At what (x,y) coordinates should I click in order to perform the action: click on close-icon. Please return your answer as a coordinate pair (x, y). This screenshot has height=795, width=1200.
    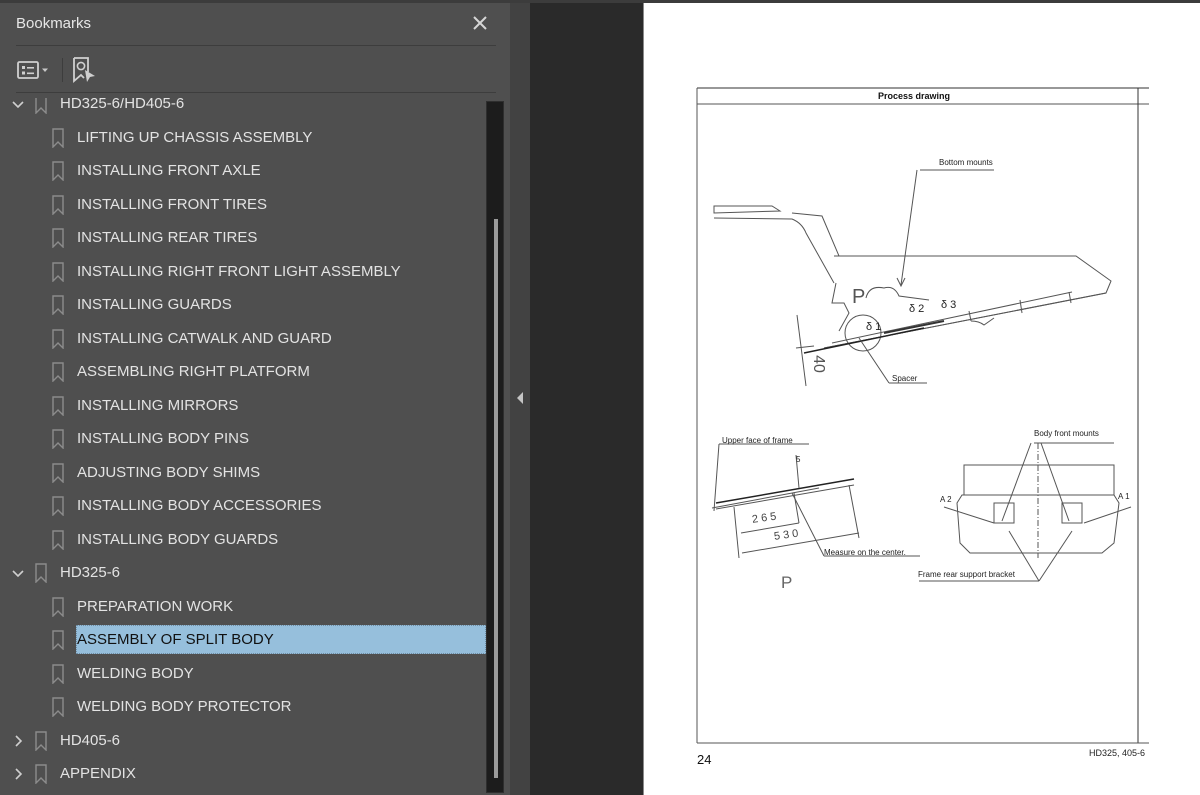
    Looking at the image, I should click on (480, 23).